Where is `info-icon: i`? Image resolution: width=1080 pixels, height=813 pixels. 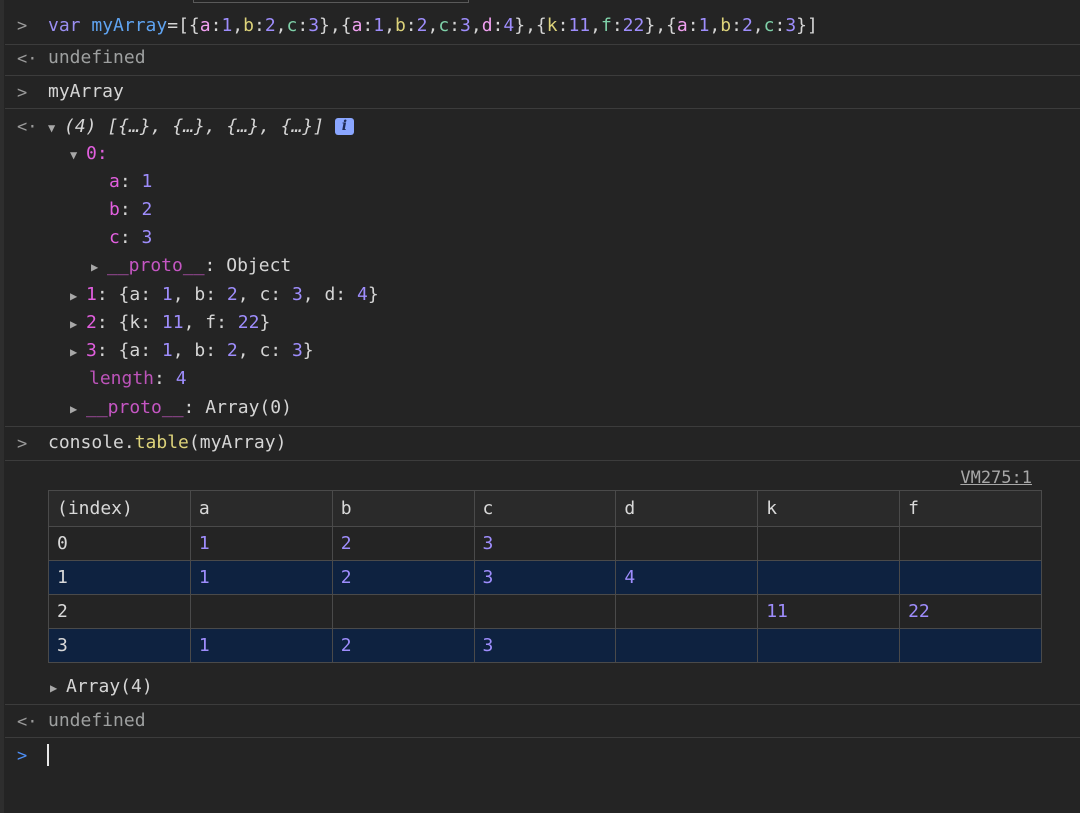 info-icon: i is located at coordinates (344, 126).